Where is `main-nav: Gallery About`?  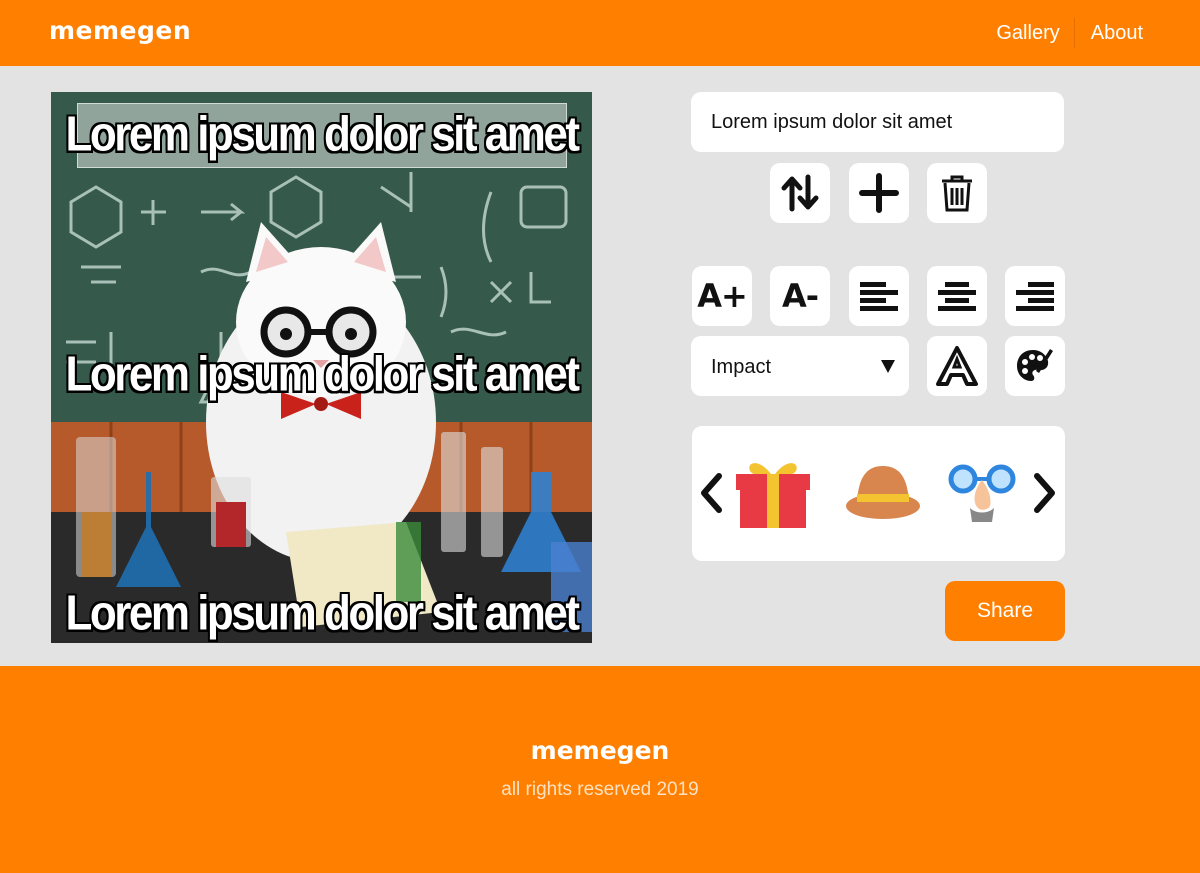 main-nav: Gallery About is located at coordinates (1069, 33).